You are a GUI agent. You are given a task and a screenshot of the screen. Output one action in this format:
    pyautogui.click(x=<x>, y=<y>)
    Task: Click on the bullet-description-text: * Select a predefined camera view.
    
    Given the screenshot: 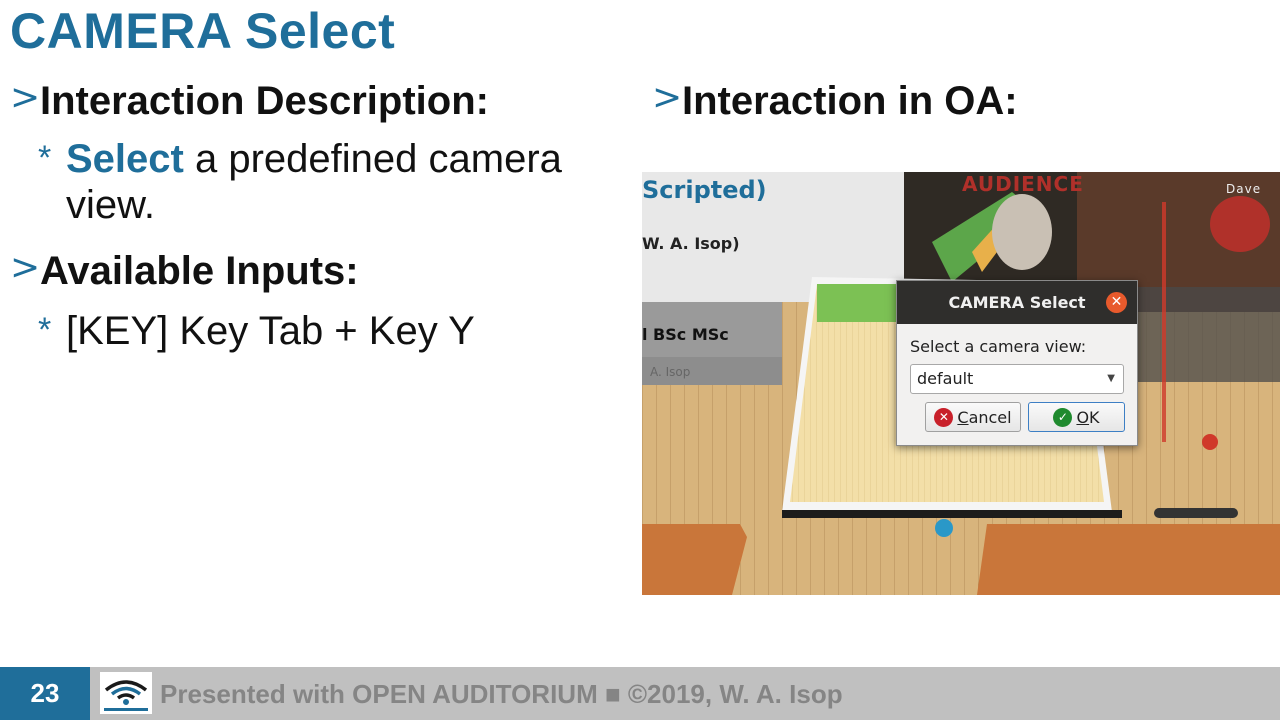 What is the action you would take?
    pyautogui.click(x=328, y=182)
    